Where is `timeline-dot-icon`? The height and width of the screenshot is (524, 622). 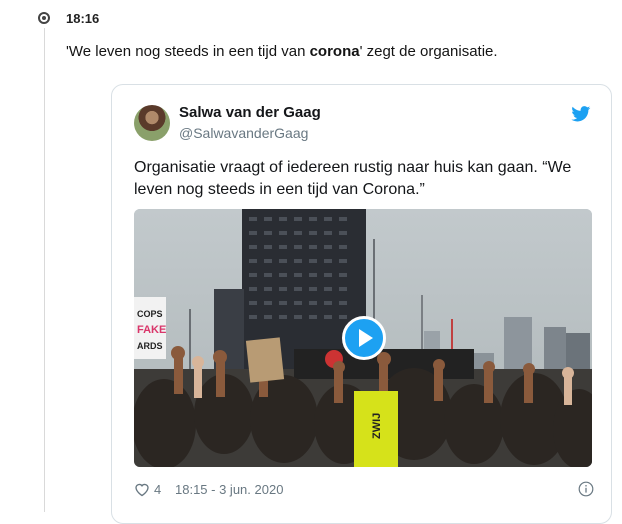 timeline-dot-icon is located at coordinates (44, 18).